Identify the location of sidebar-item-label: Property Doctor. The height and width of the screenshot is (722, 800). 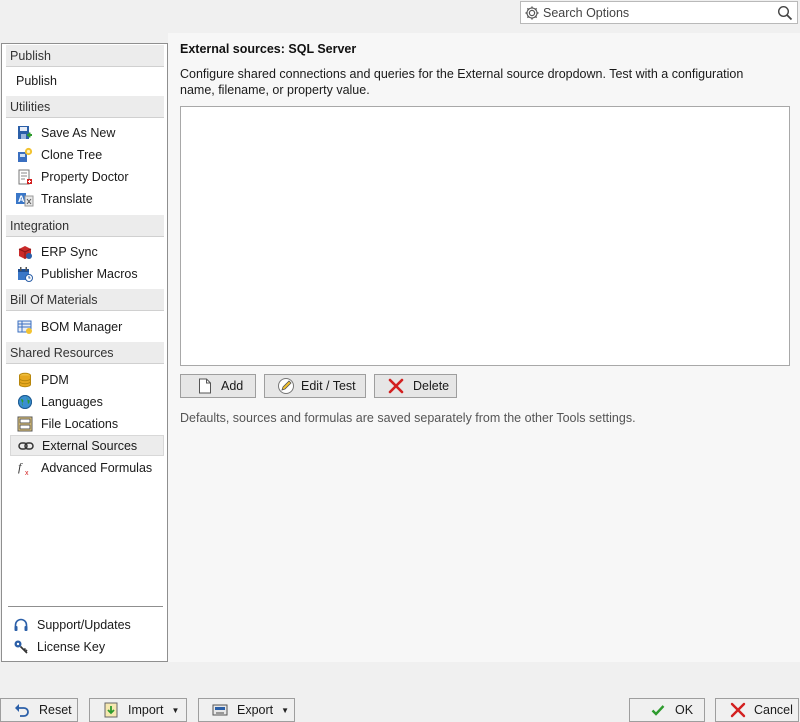
(85, 176).